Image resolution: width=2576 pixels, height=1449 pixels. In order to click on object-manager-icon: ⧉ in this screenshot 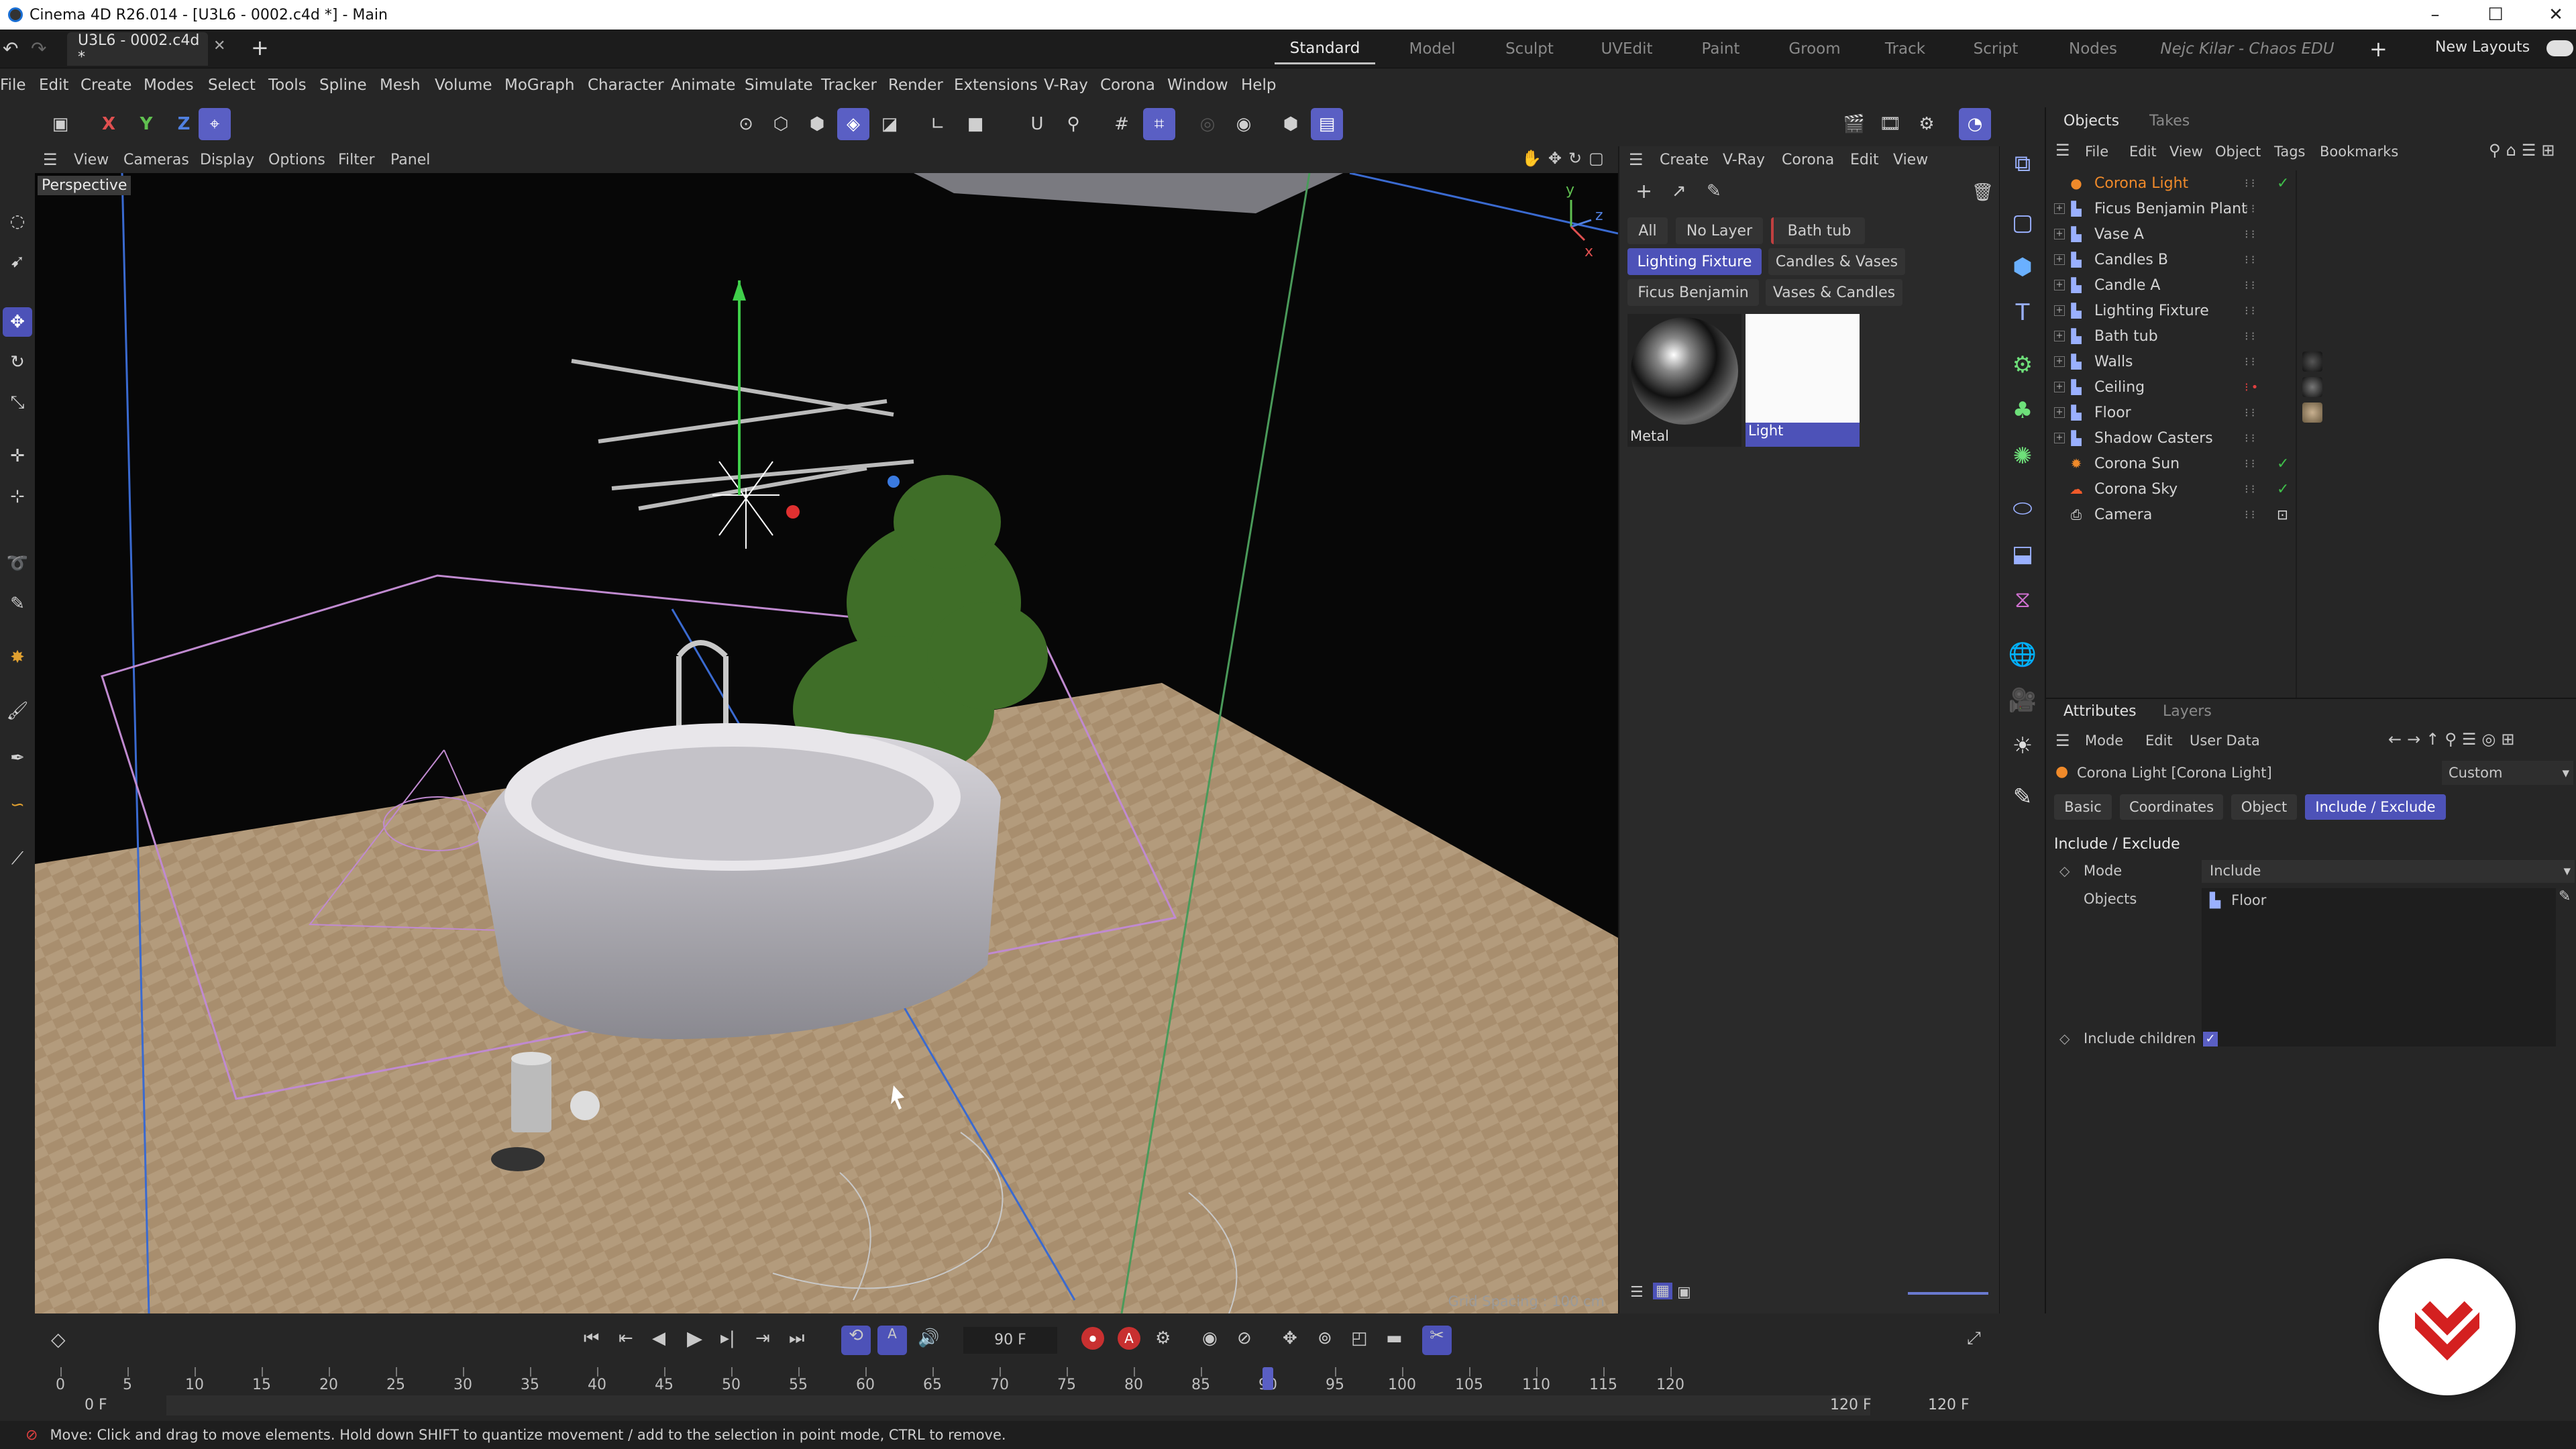, I will do `click(2022, 163)`.